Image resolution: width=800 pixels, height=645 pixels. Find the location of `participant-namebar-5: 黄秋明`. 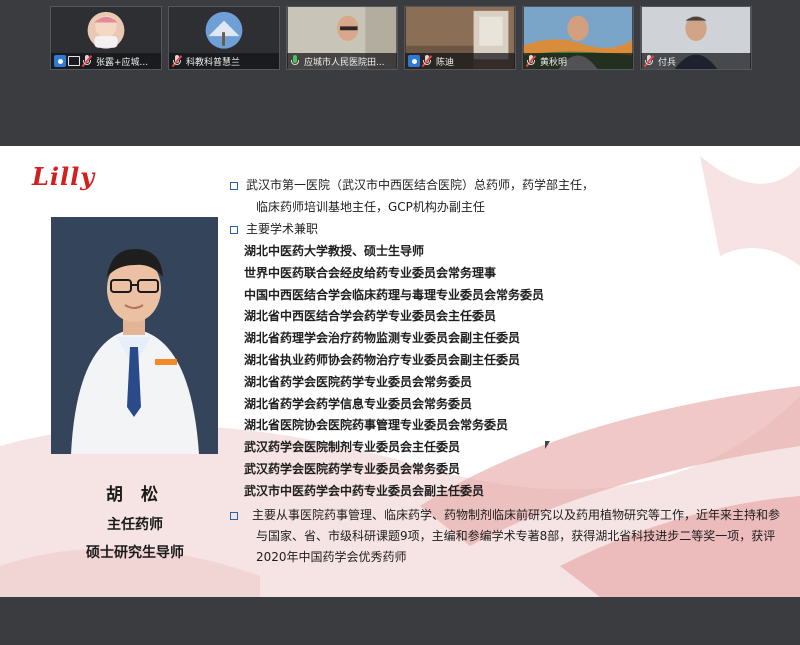

participant-namebar-5: 黄秋明 is located at coordinates (578, 61).